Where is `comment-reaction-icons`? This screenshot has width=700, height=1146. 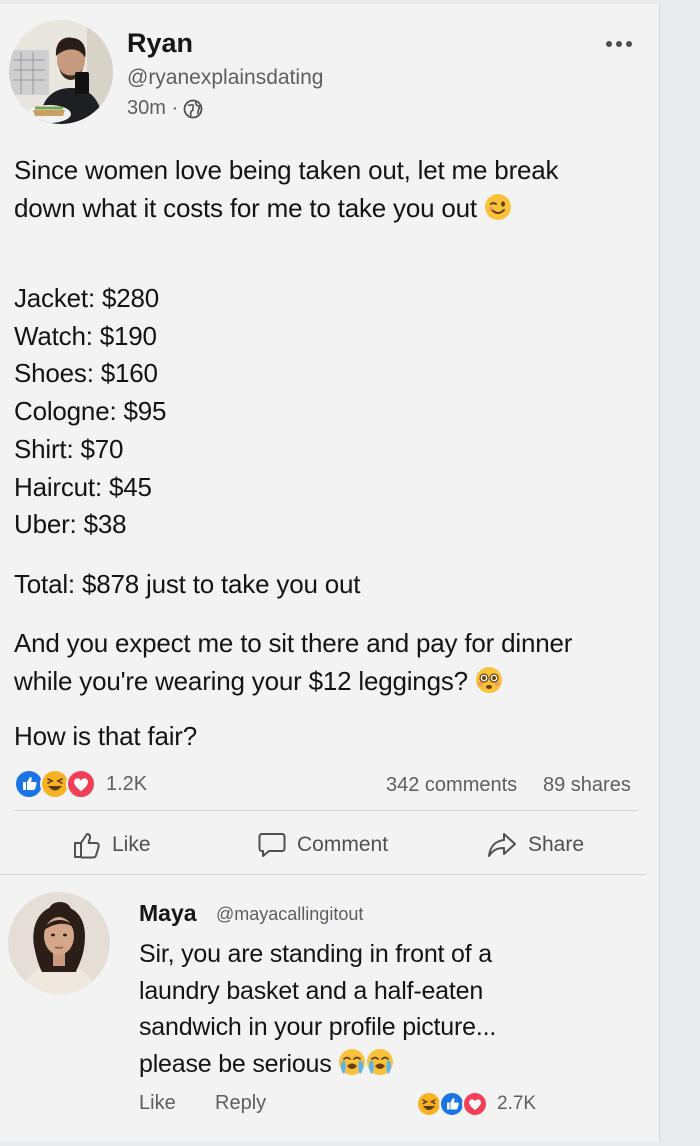
comment-reaction-icons is located at coordinates (452, 1104).